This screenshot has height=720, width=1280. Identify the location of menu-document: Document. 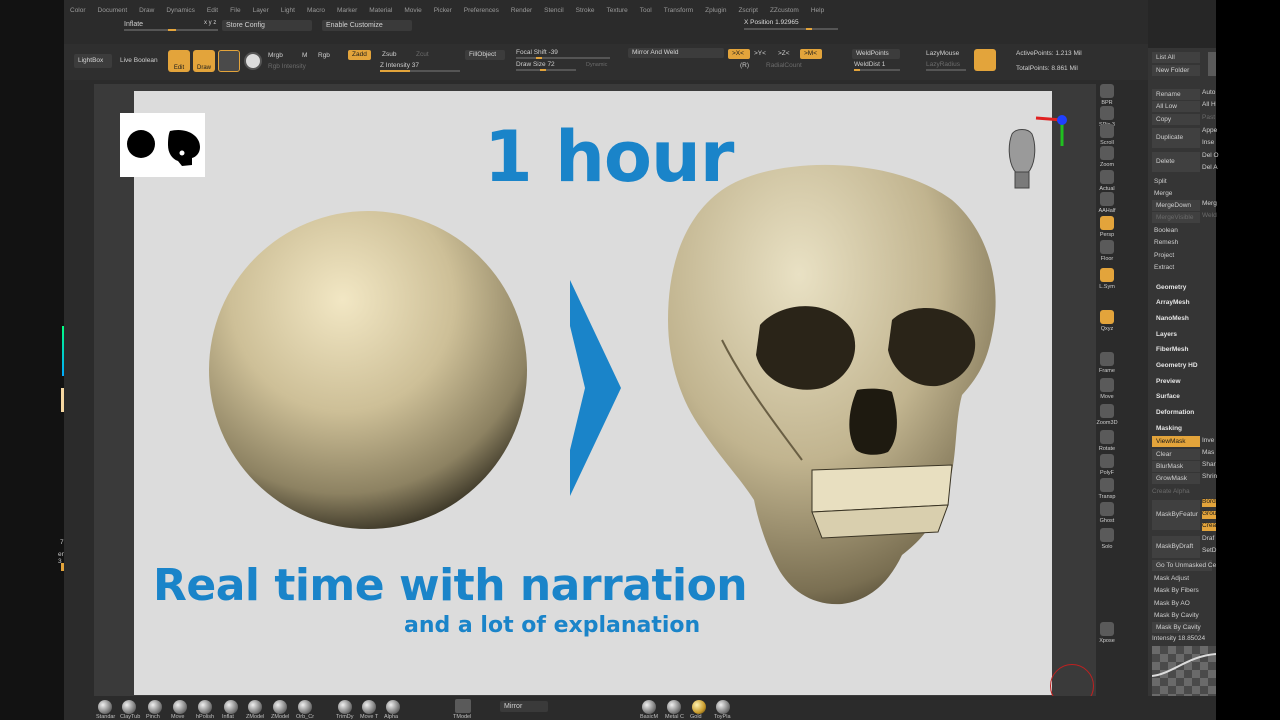
(113, 11).